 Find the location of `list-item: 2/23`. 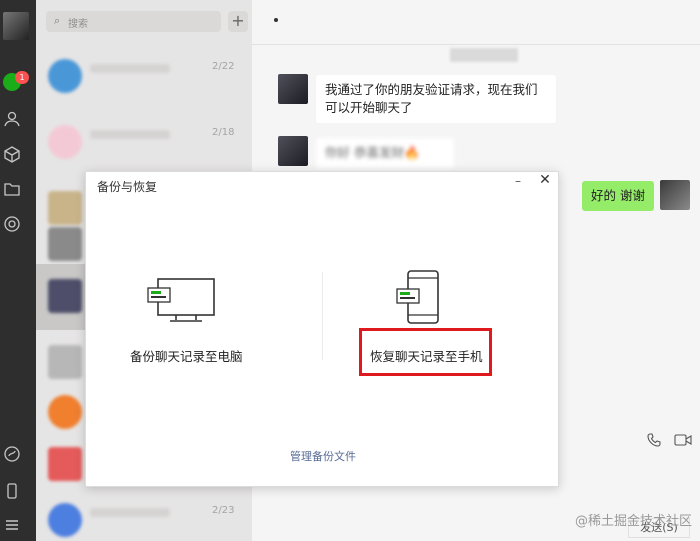

list-item: 2/23 is located at coordinates (144, 514).